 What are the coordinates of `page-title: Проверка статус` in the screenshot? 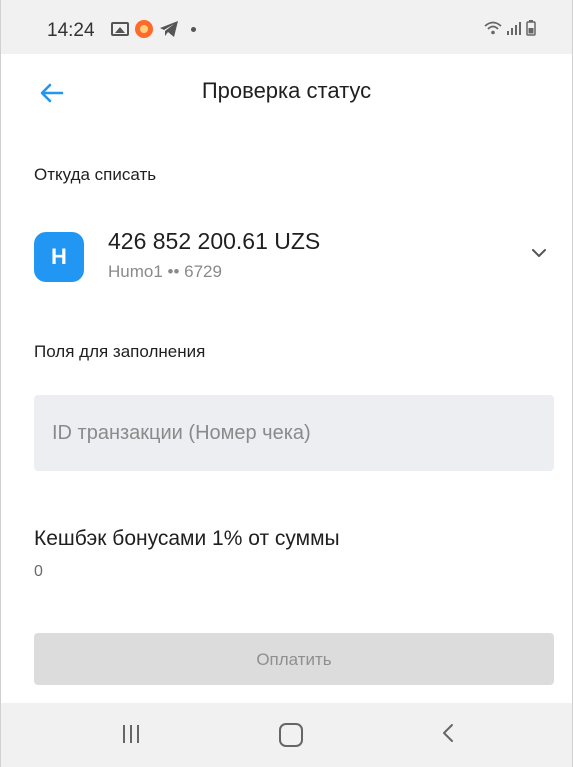 It's located at (286, 90).